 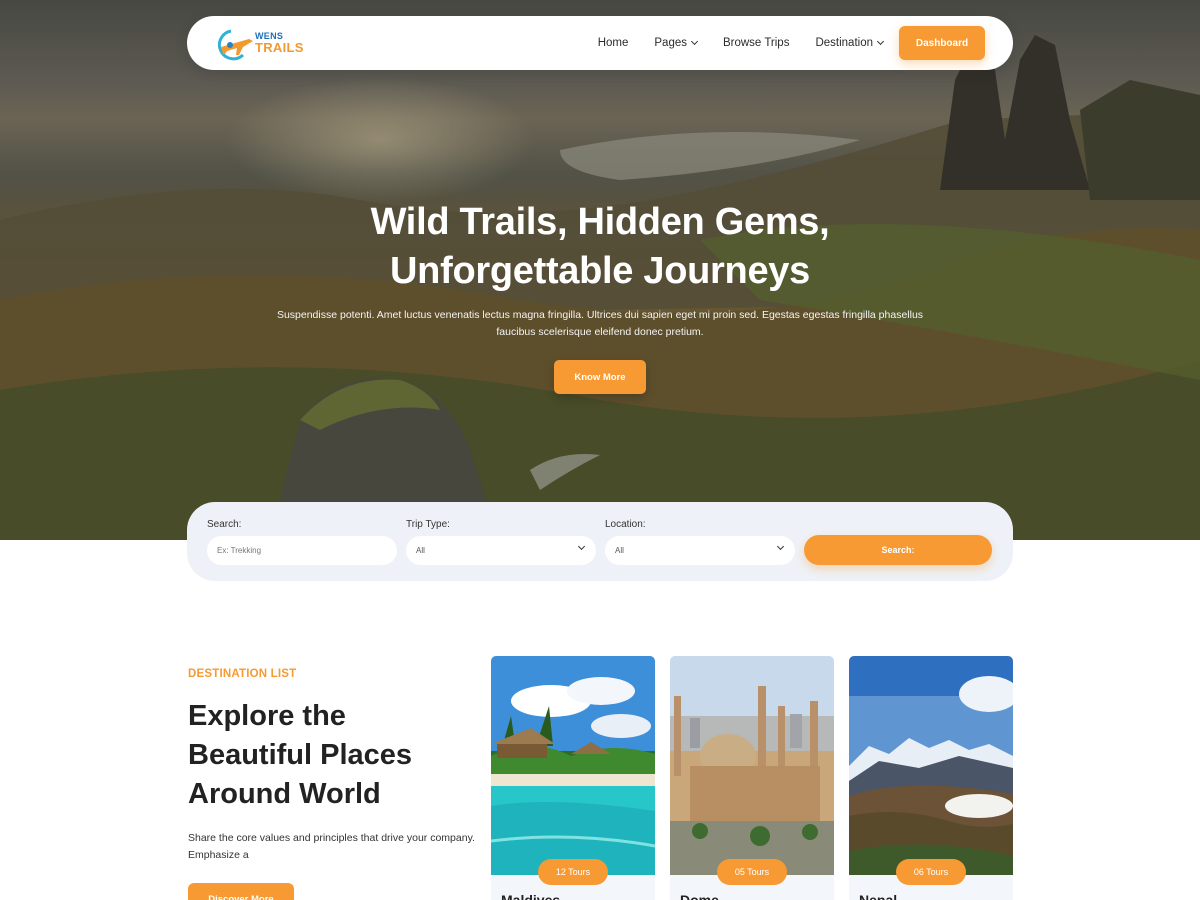 What do you see at coordinates (302, 550) in the screenshot?
I see `search-input: Ex: Trekking` at bounding box center [302, 550].